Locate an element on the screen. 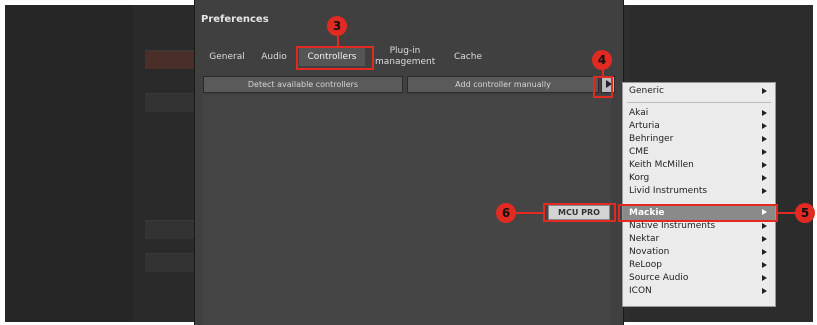 The width and height of the screenshot is (817, 325). menu-item-korg: Korg is located at coordinates (699, 178).